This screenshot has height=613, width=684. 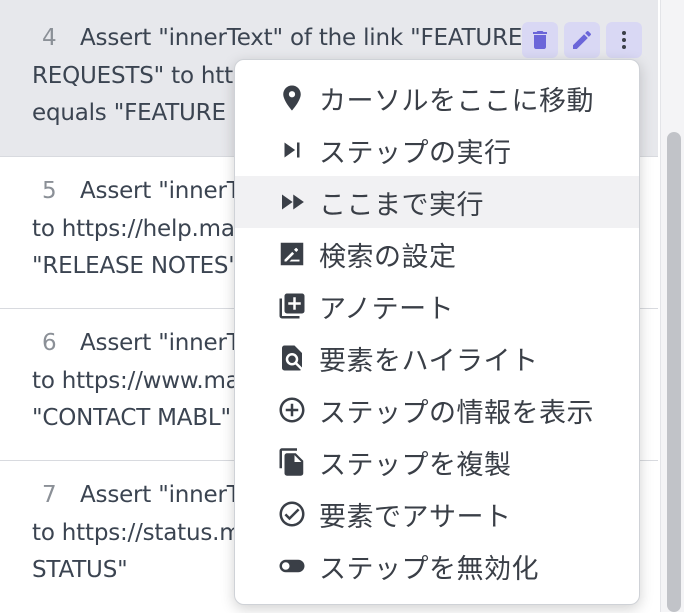 What do you see at coordinates (415, 517) in the screenshot?
I see `menu-item-label: 要素でアサート` at bounding box center [415, 517].